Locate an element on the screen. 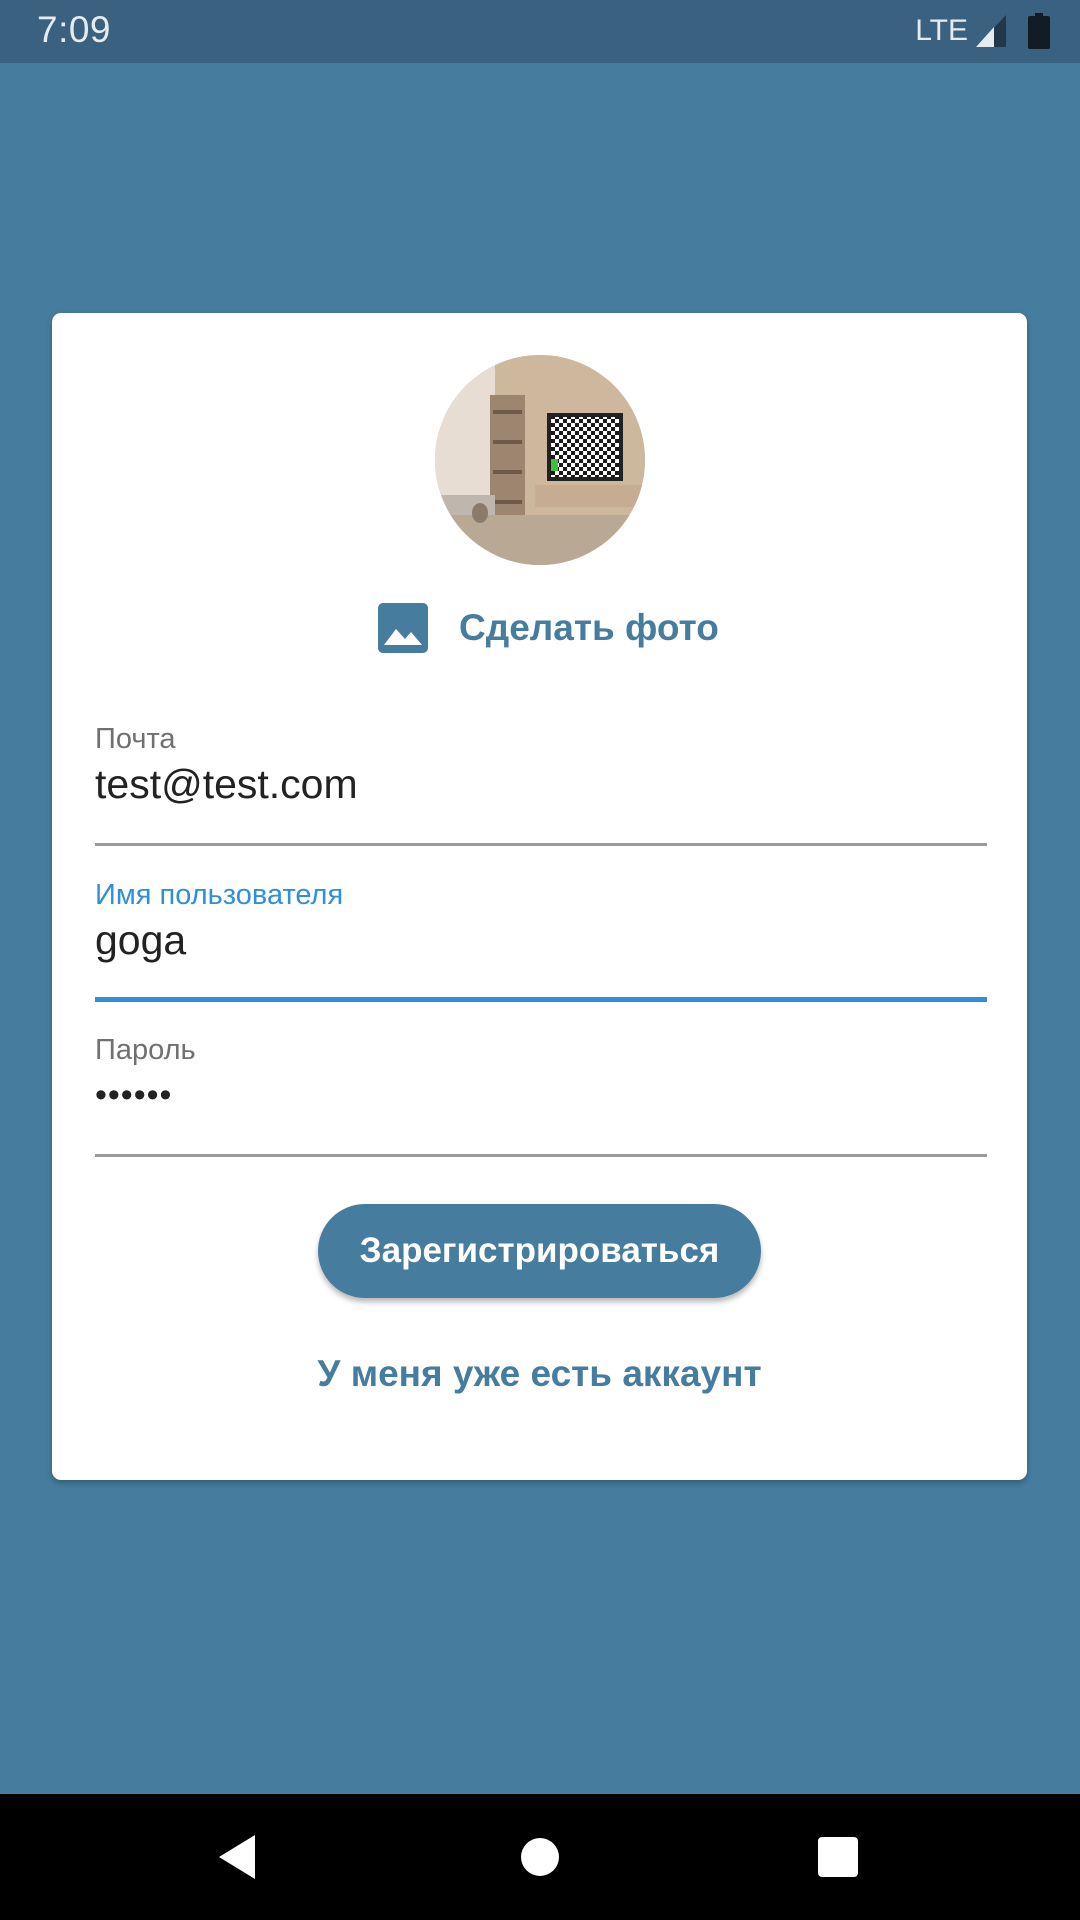 This screenshot has width=1080, height=1920. take-photo-button: Сделать фото is located at coordinates (548, 628).